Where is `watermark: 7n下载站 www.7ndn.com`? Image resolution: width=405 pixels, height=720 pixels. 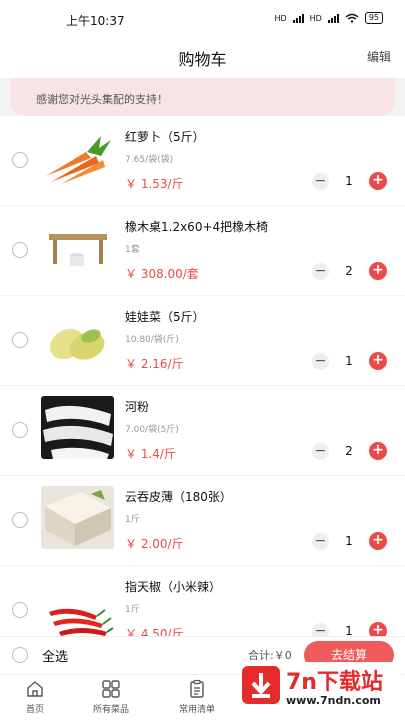
watermark: 7n下载站 www.7ndn.com is located at coordinates (320, 690).